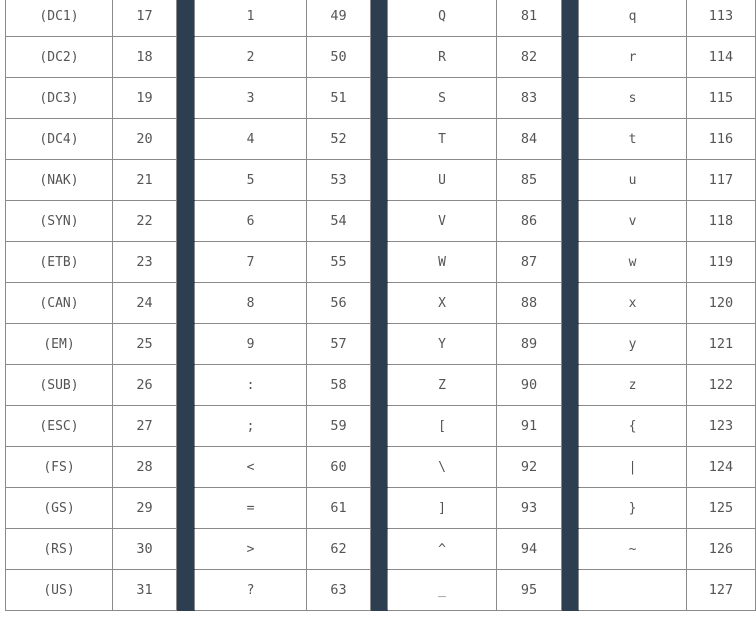 The image size is (756, 621). Describe the element at coordinates (59, 57) in the screenshot. I see `char-cell-group-1: (DC2)` at that location.